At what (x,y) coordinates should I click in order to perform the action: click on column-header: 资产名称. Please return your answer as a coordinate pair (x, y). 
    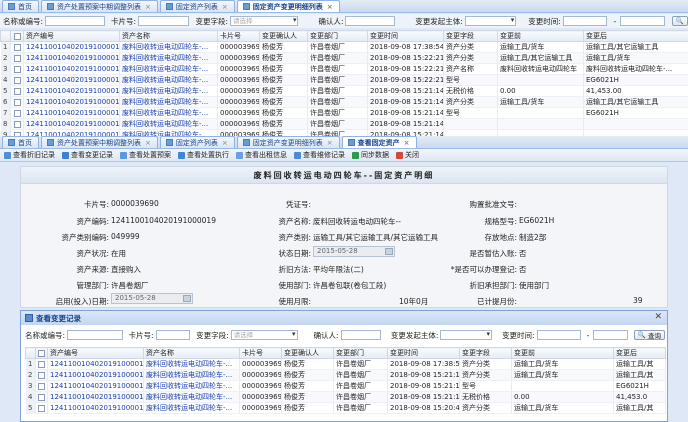
    Looking at the image, I should click on (191, 353).